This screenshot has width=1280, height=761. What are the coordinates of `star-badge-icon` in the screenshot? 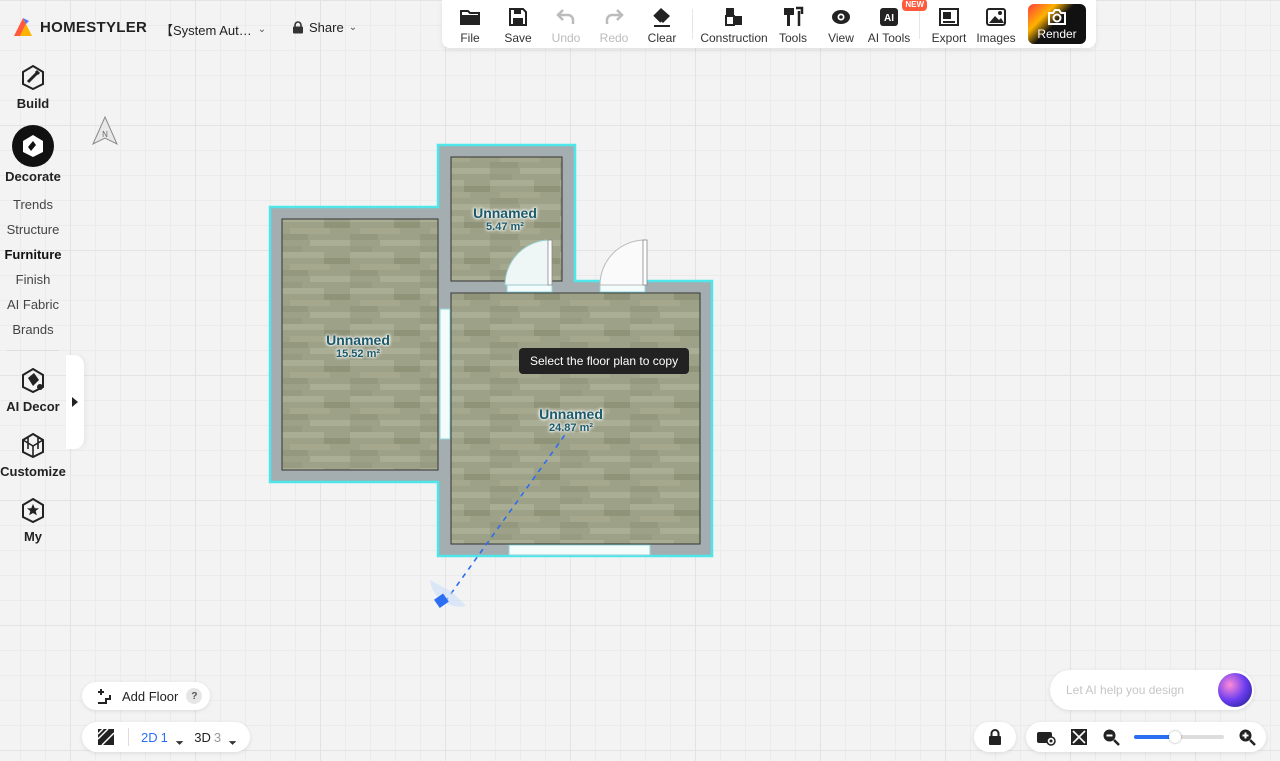 It's located at (33, 510).